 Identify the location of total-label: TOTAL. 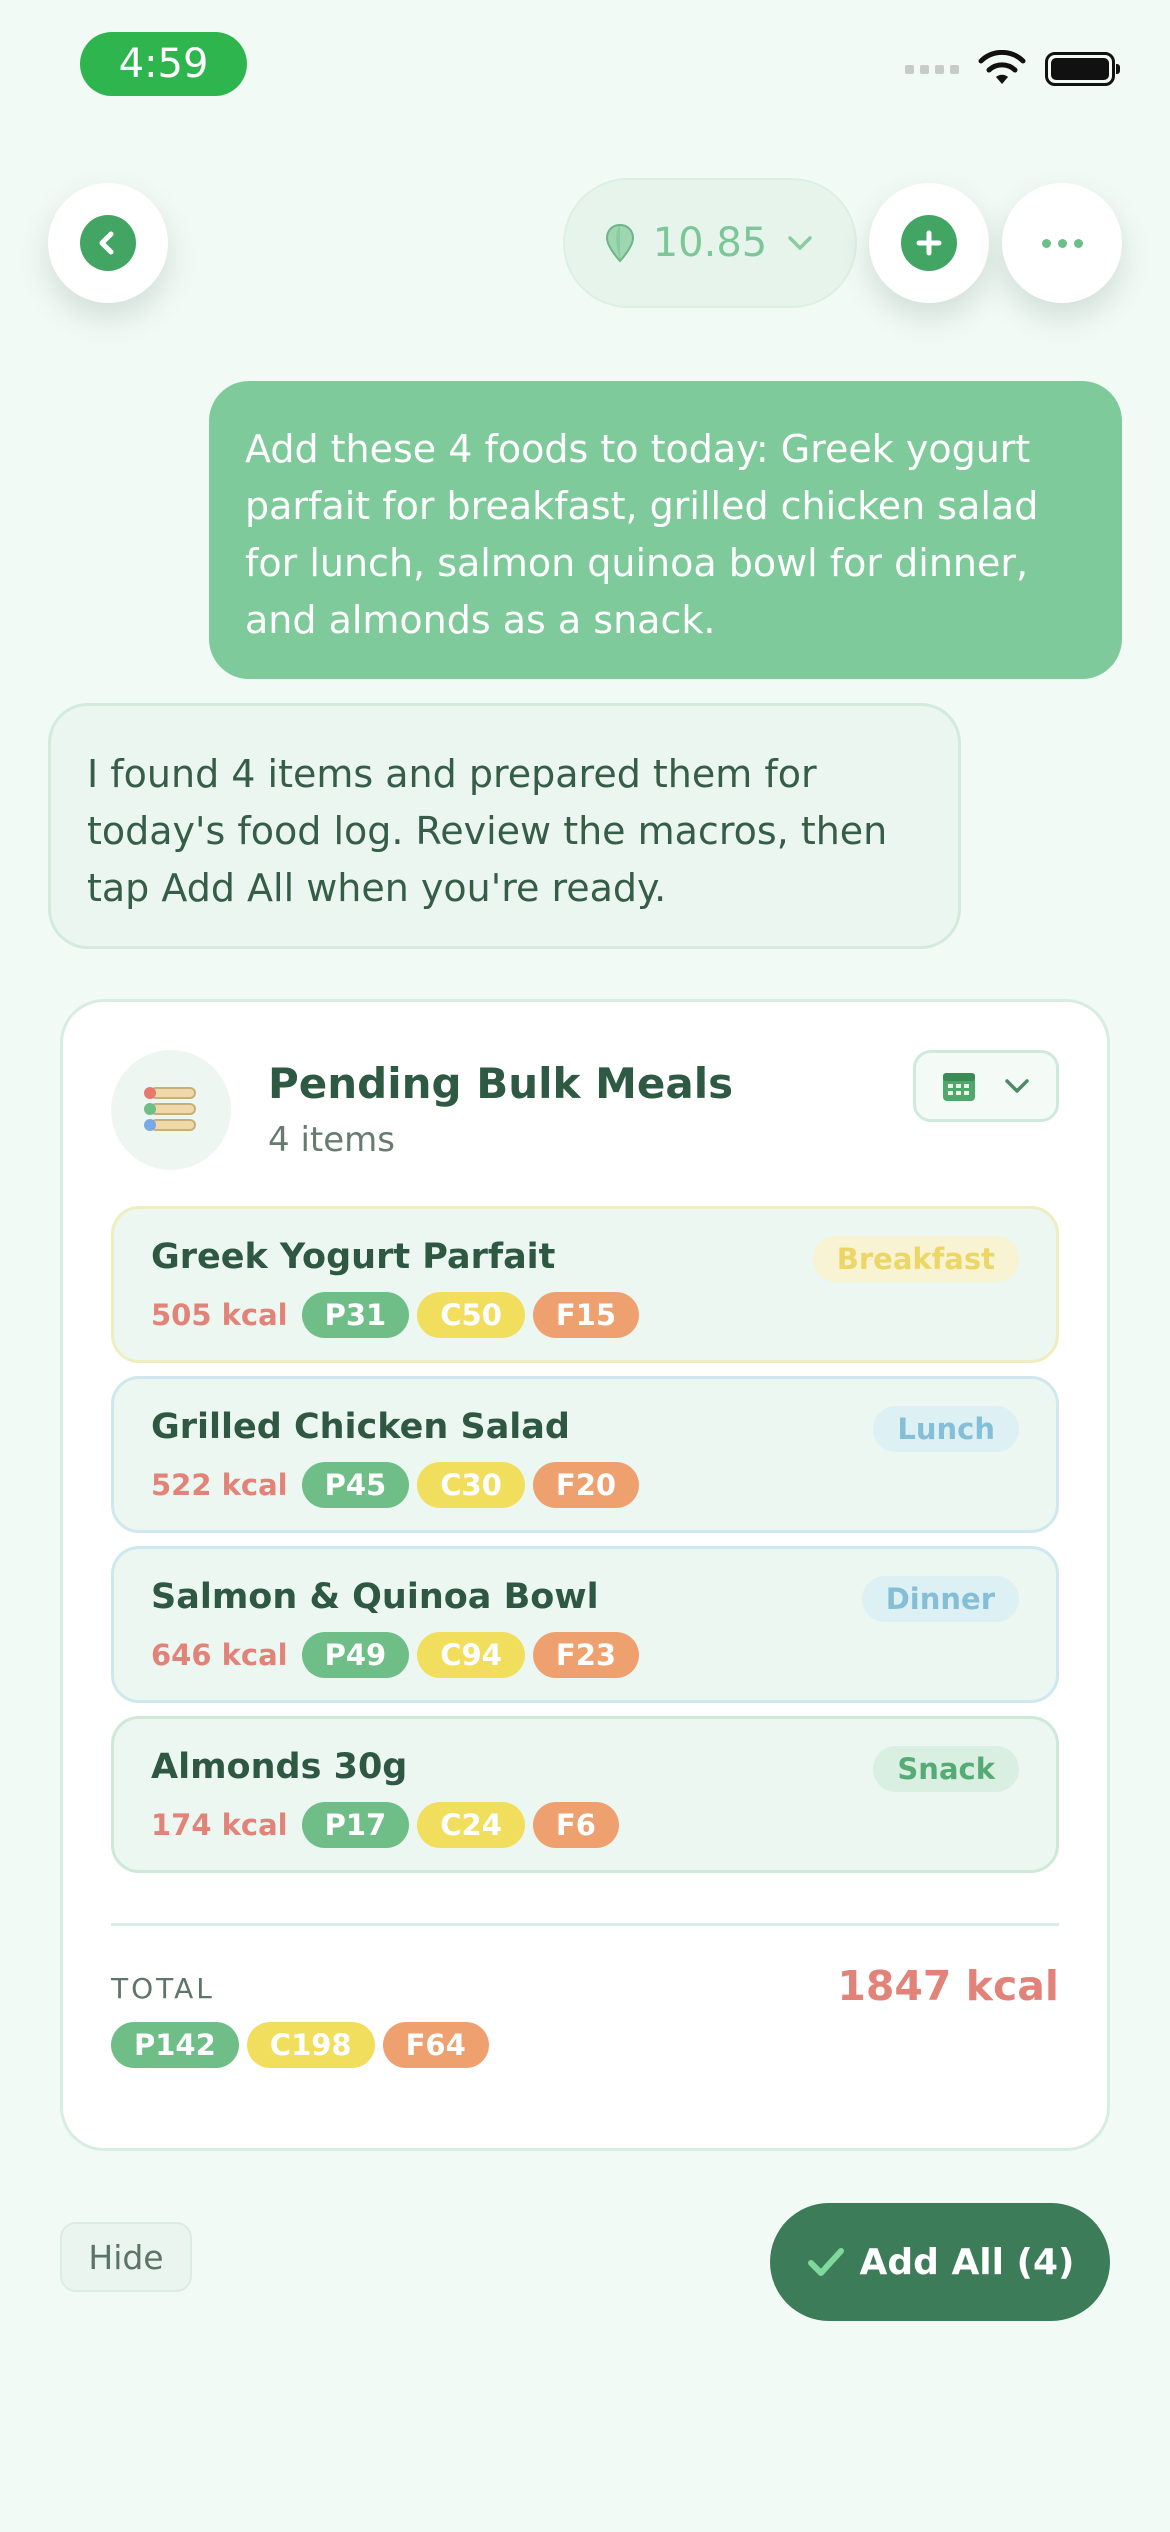
(163, 1988).